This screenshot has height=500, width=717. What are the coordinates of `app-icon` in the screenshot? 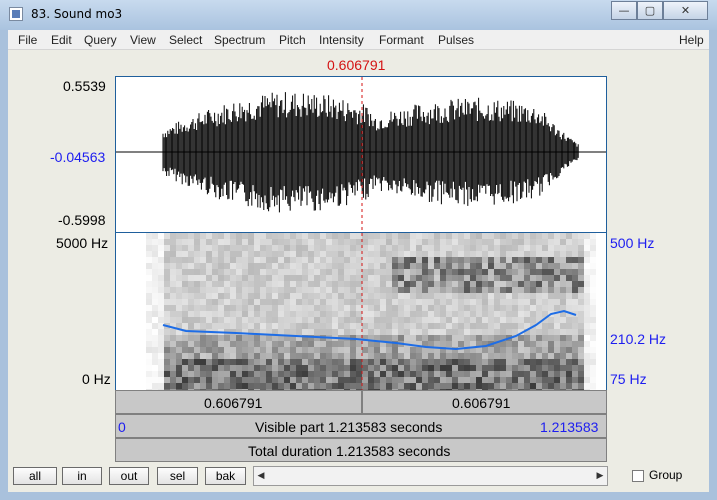 It's located at (16, 14).